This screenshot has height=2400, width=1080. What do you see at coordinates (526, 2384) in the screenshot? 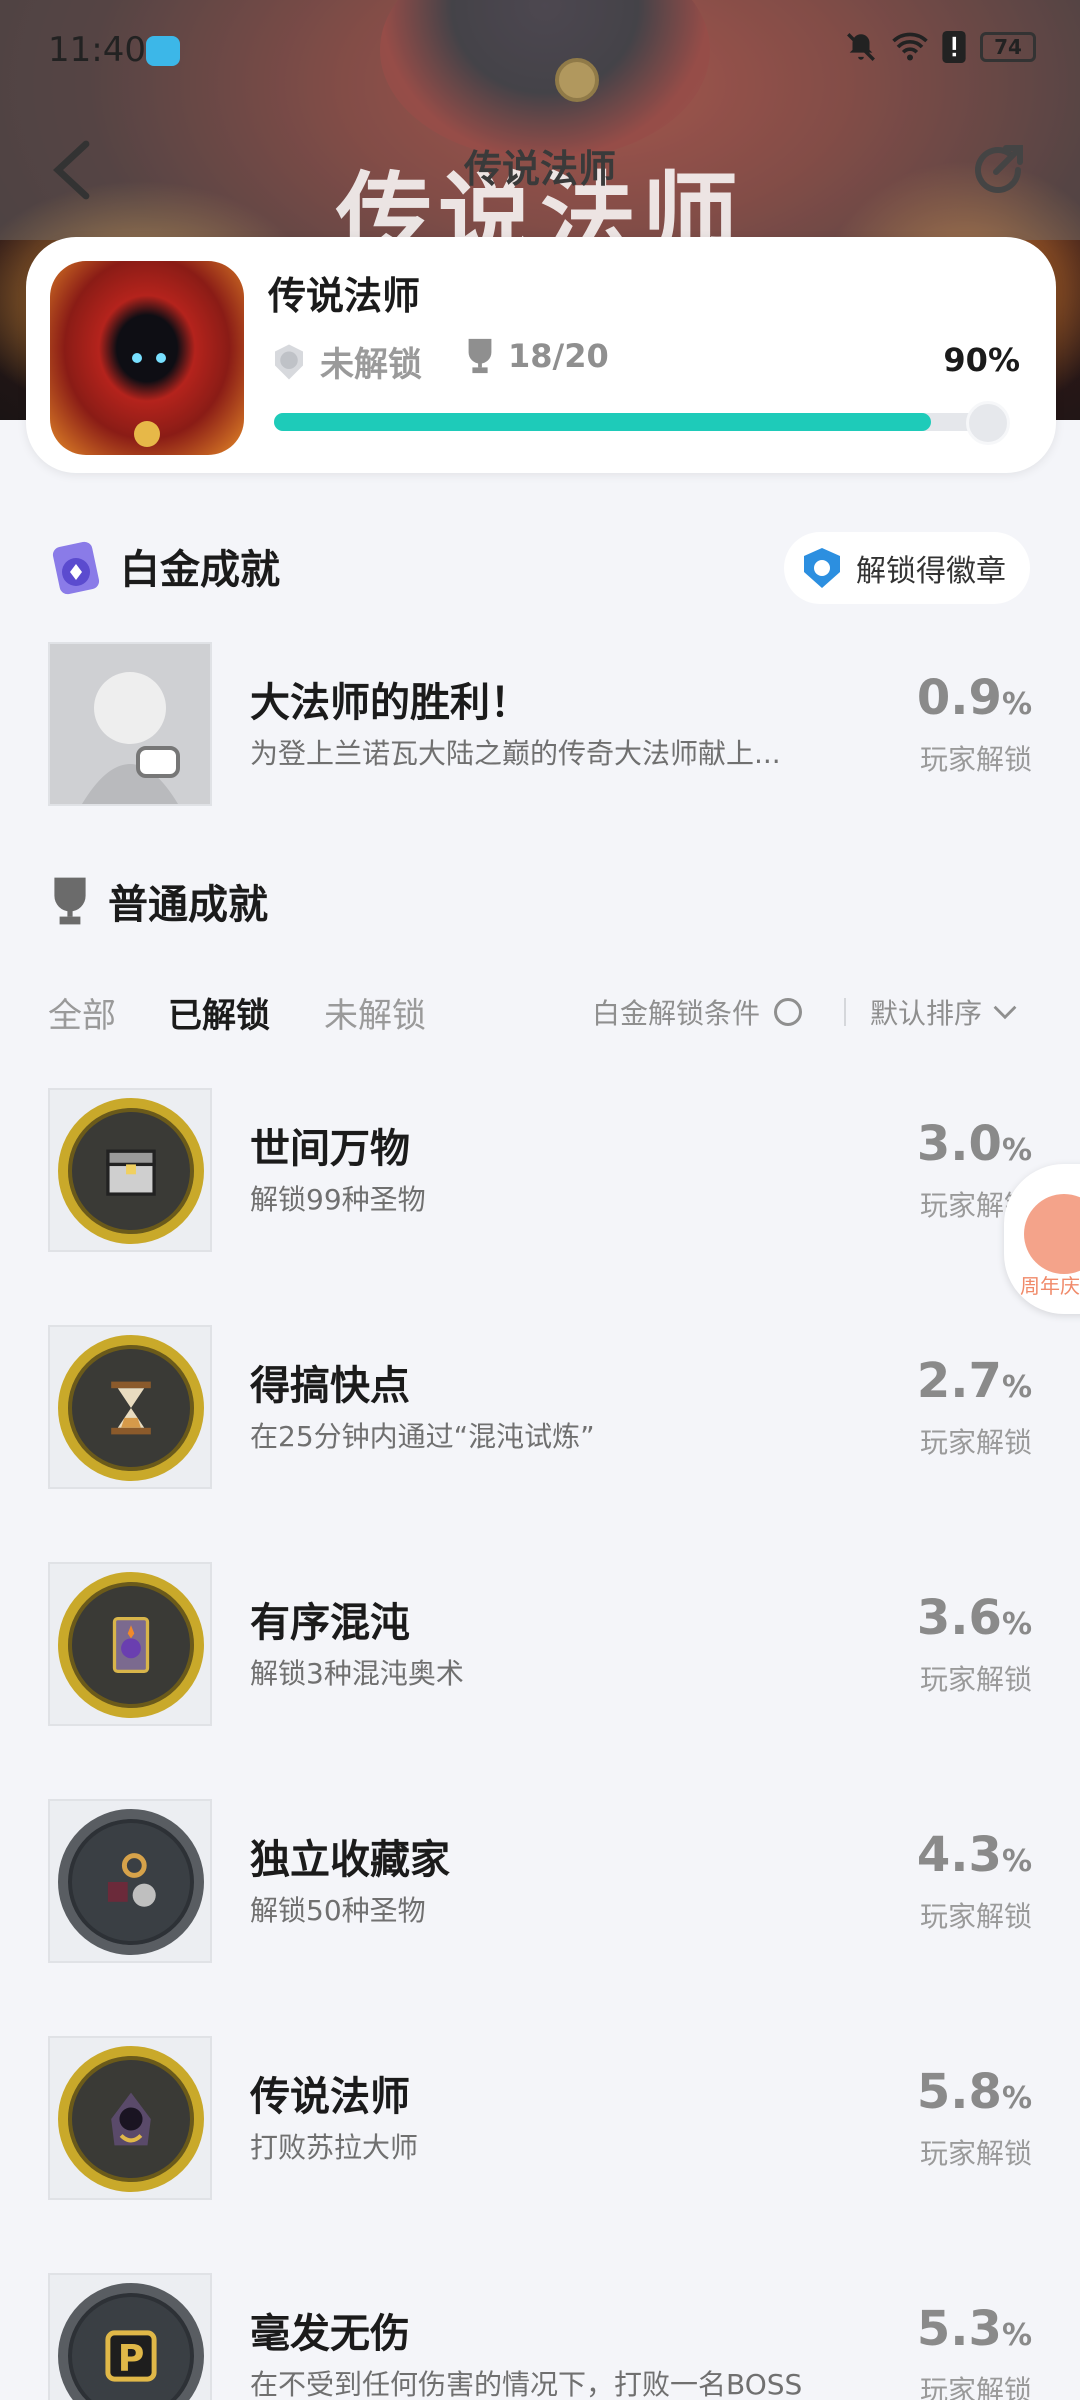
I see `achievement-desc: 在不受到任何伤害的情况下，打败一名BOSS` at bounding box center [526, 2384].